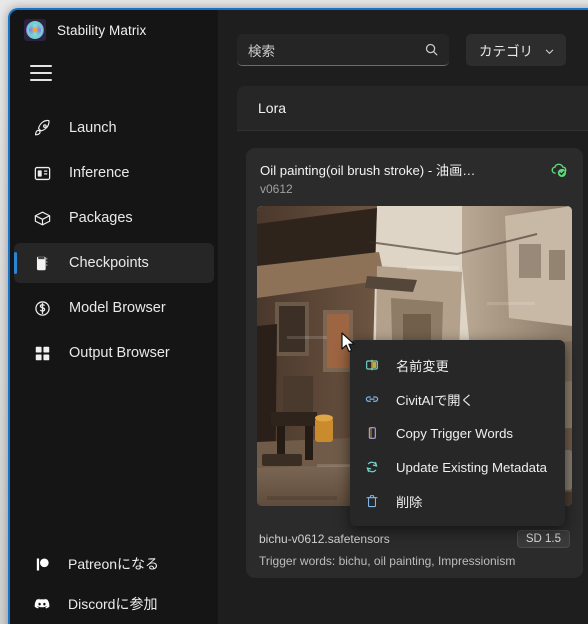 The image size is (588, 624). Describe the element at coordinates (99, 172) in the screenshot. I see `sidebar-item-label: Inference` at that location.